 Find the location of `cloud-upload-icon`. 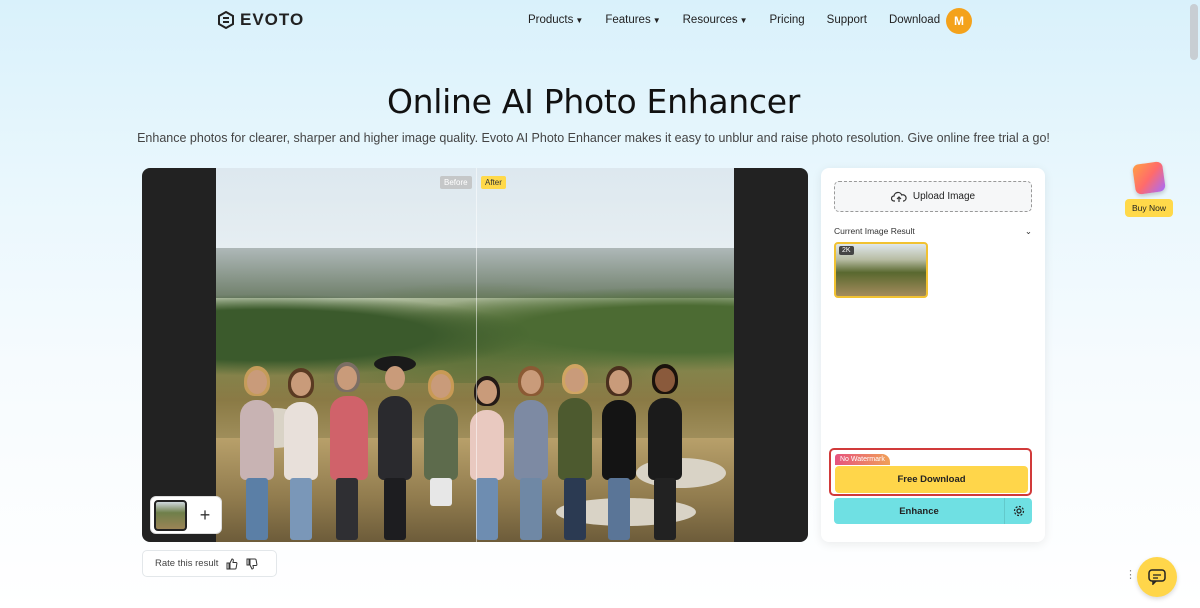

cloud-upload-icon is located at coordinates (898, 196).